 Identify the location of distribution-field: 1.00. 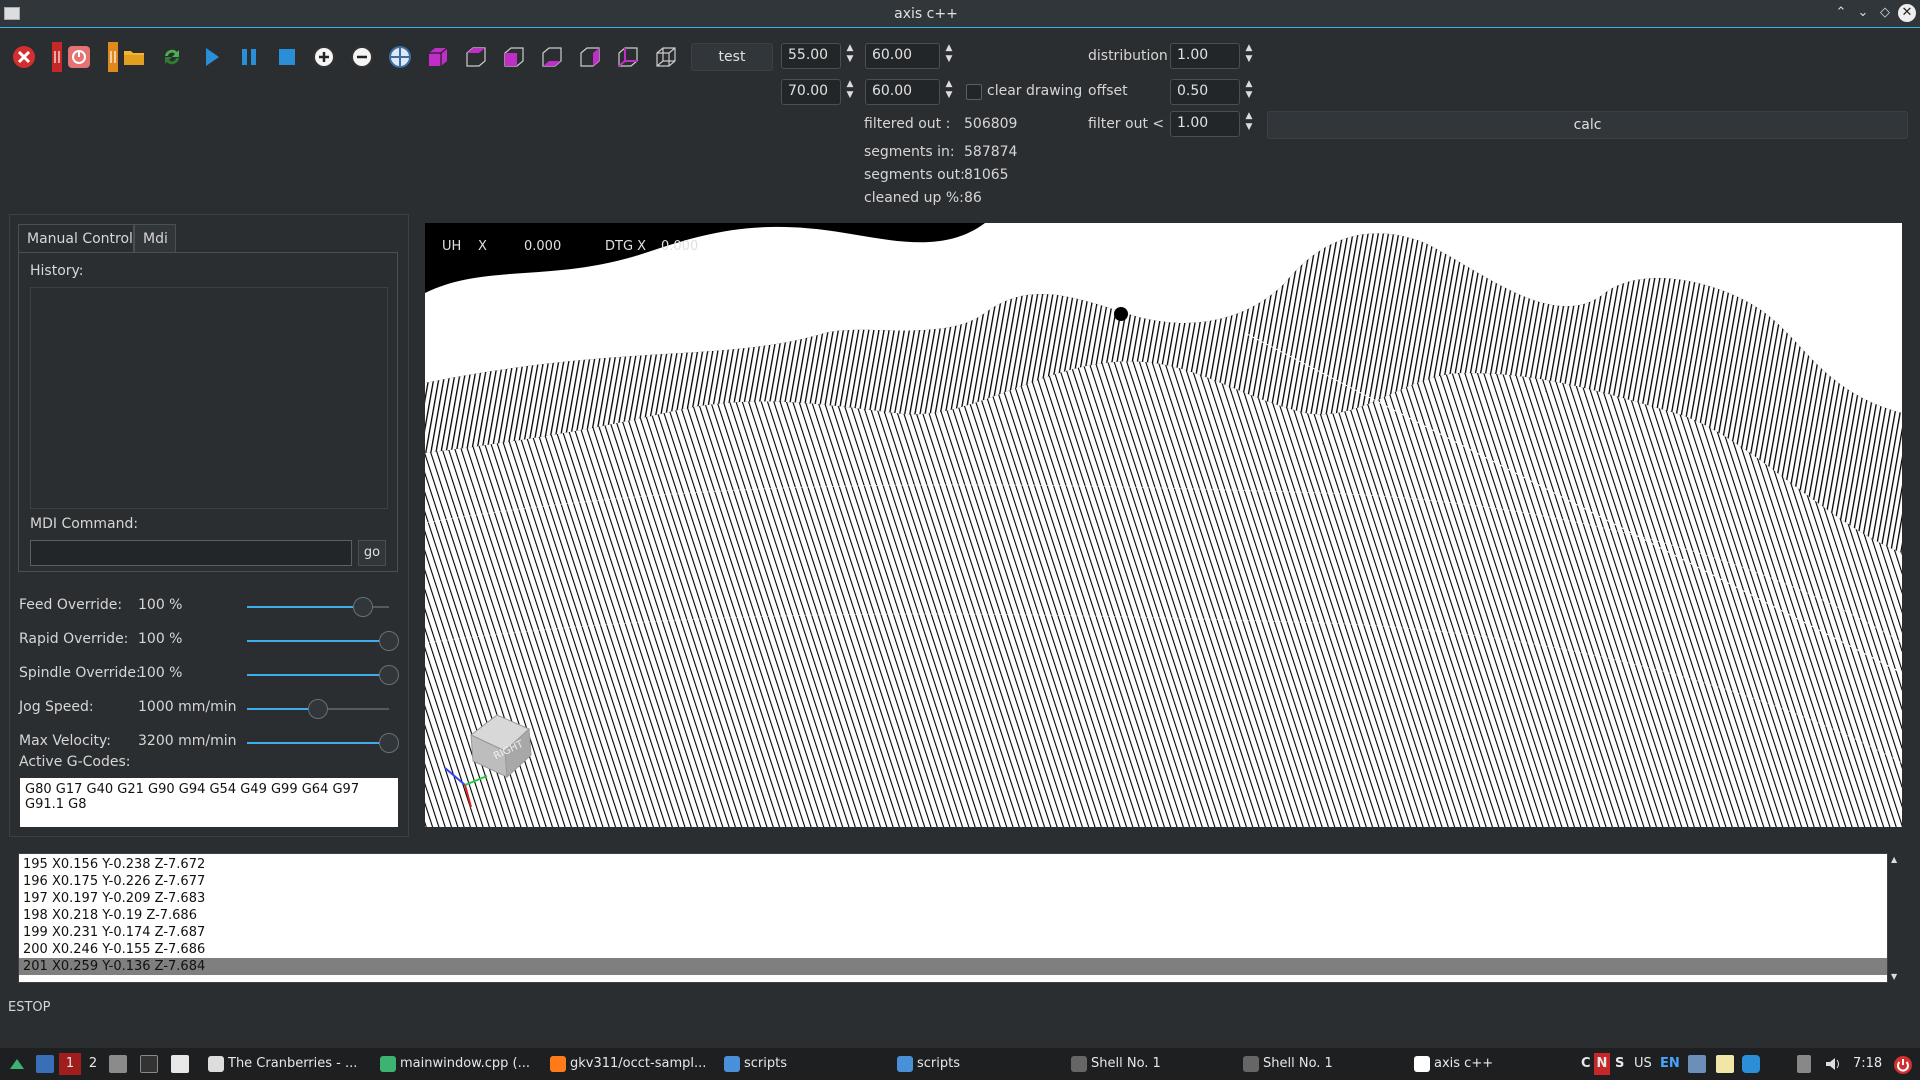
(1205, 56).